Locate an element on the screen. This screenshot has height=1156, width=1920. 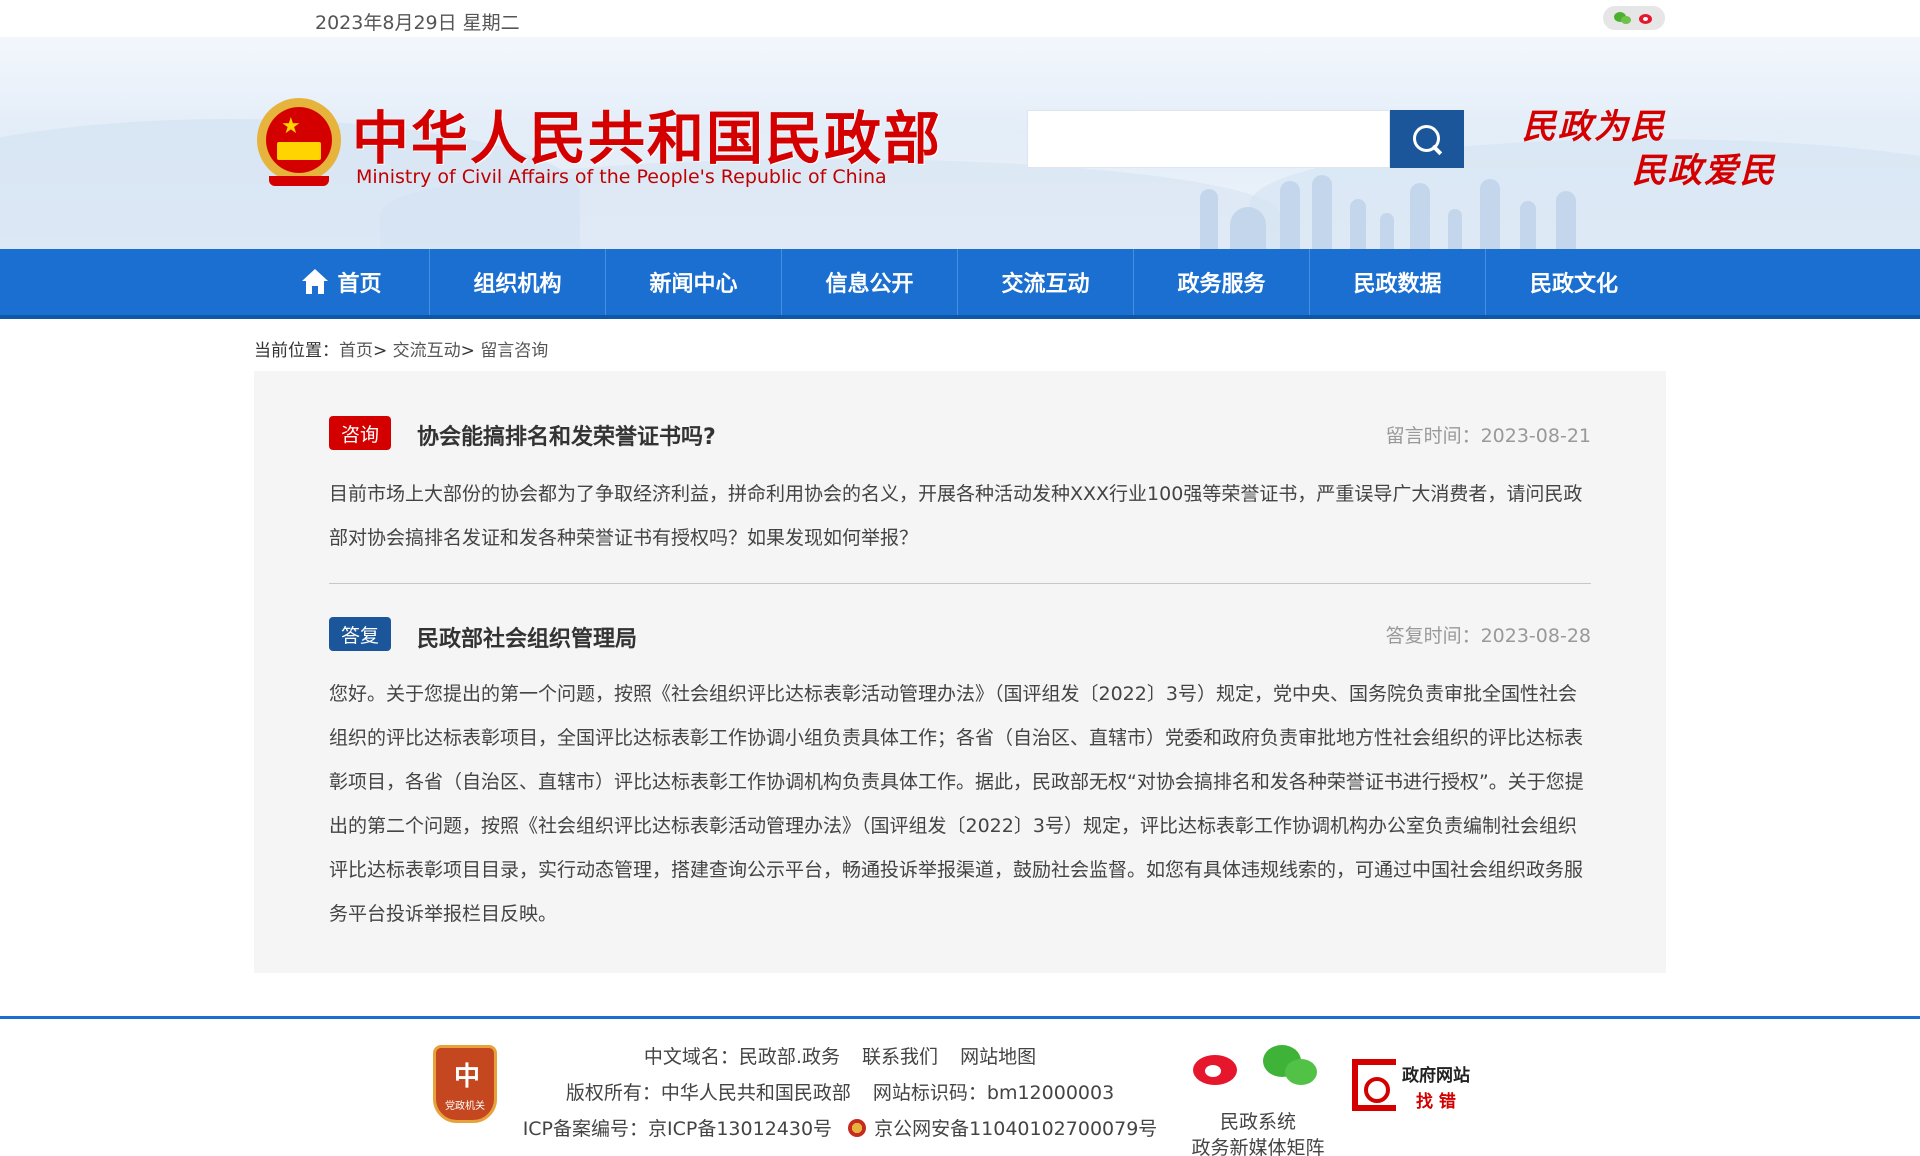
breadcrumb: 当前位置：首页> 交流互动> 留言咨询 is located at coordinates (401, 348).